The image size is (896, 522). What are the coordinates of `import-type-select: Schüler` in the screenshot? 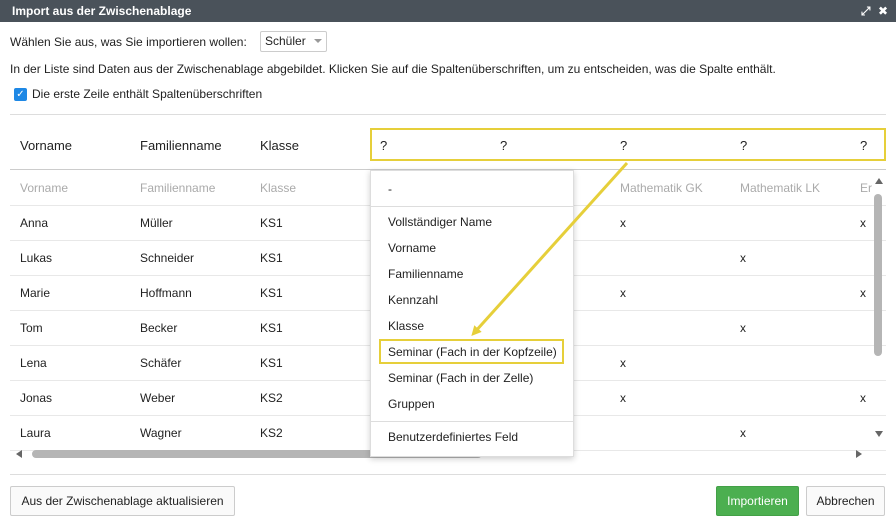 It's located at (293, 41).